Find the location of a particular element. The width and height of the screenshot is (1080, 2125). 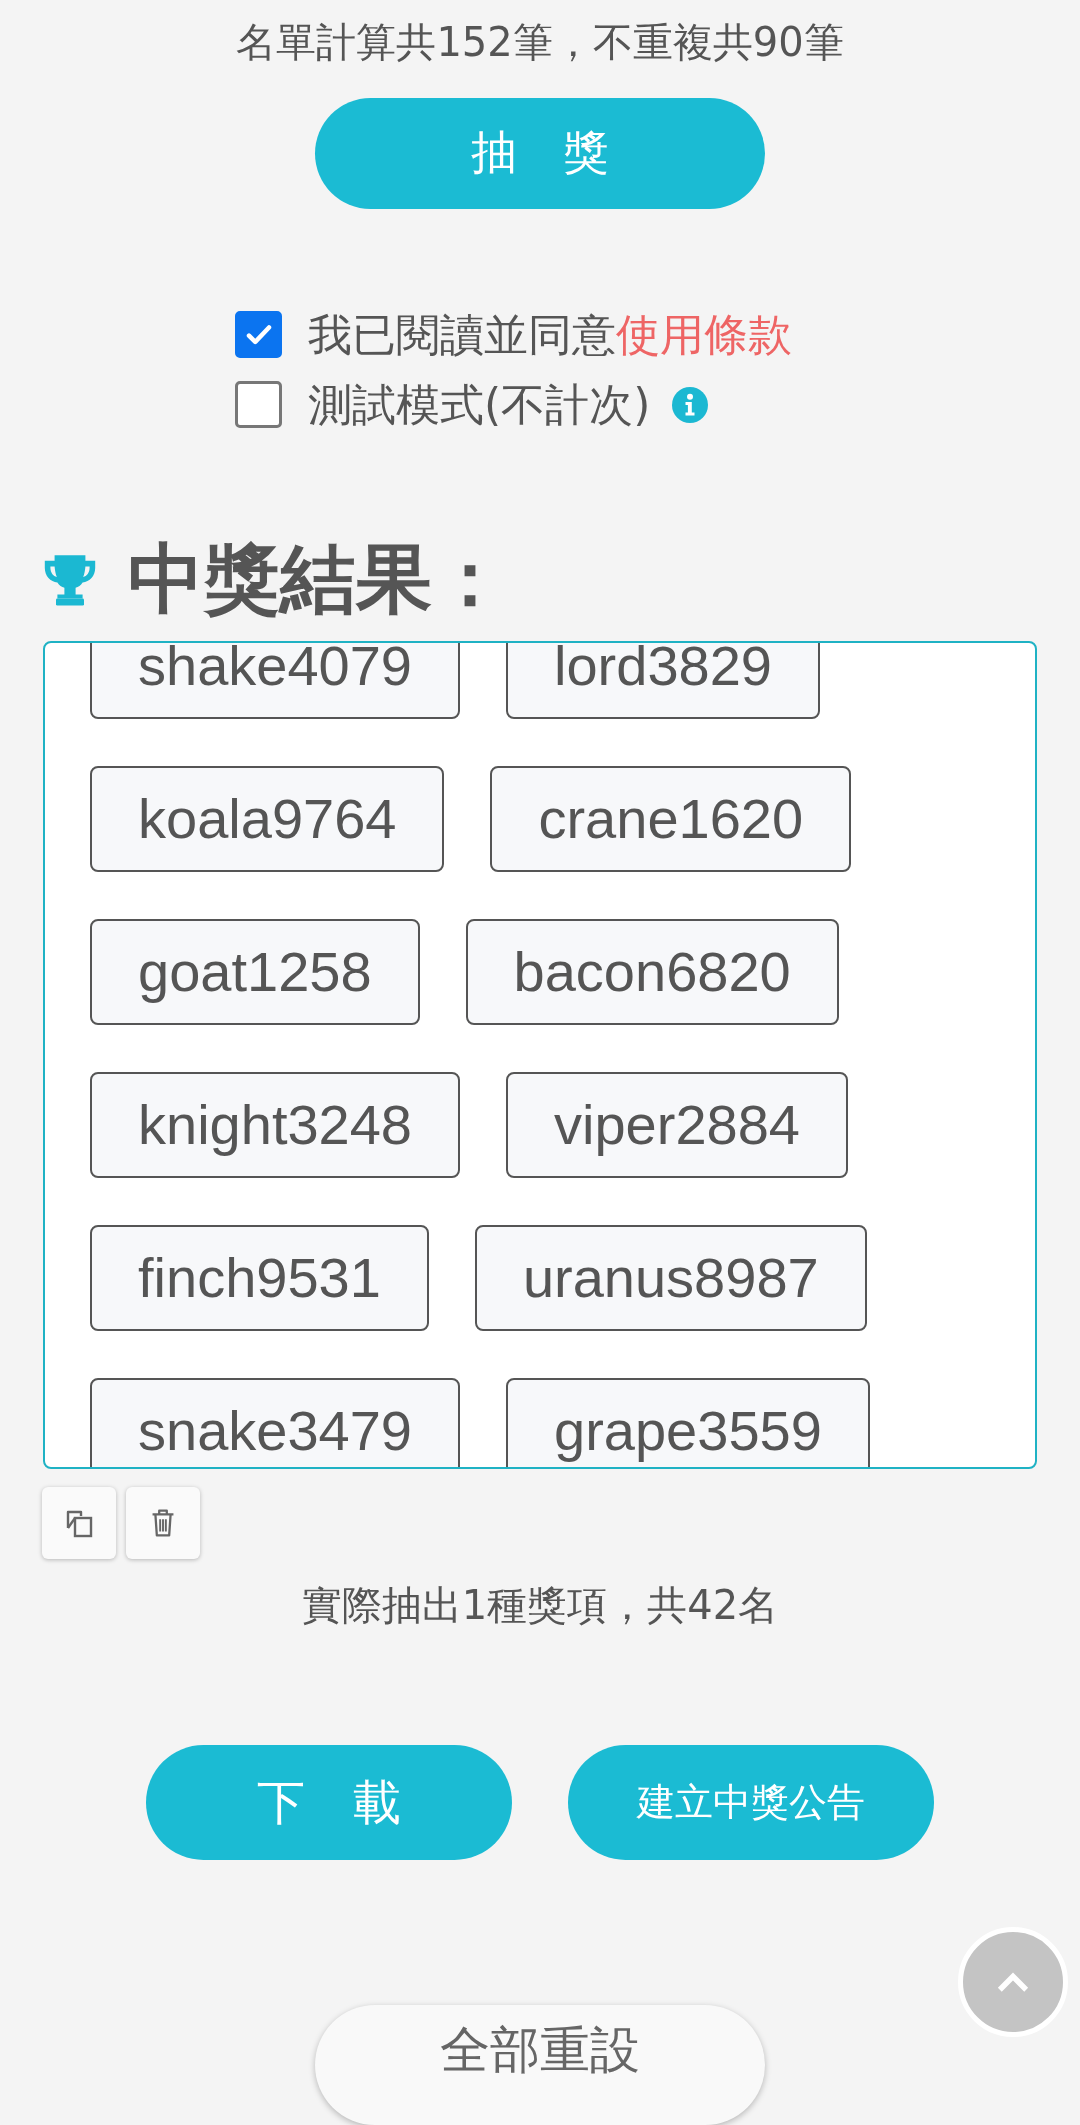

winner-tag: lord3829 is located at coordinates (663, 680).